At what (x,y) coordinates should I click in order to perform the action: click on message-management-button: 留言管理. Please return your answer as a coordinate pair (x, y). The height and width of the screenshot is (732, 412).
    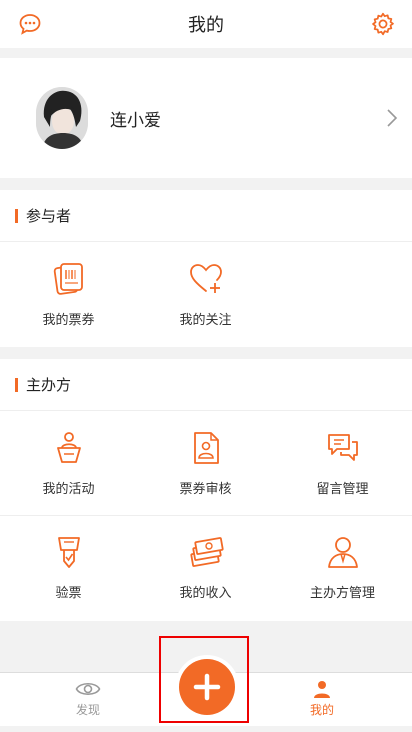
    Looking at the image, I should click on (342, 463).